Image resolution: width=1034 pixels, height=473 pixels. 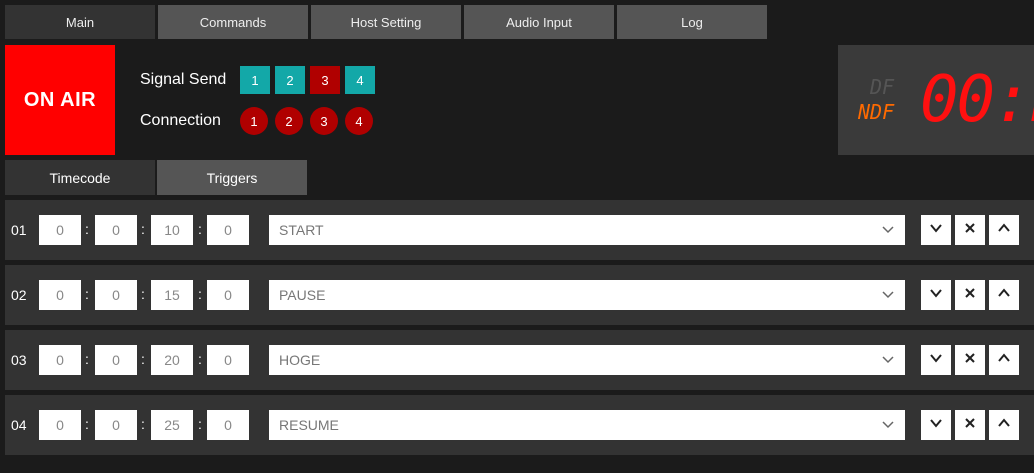 I want to click on connection-4: 4, so click(x=359, y=121).